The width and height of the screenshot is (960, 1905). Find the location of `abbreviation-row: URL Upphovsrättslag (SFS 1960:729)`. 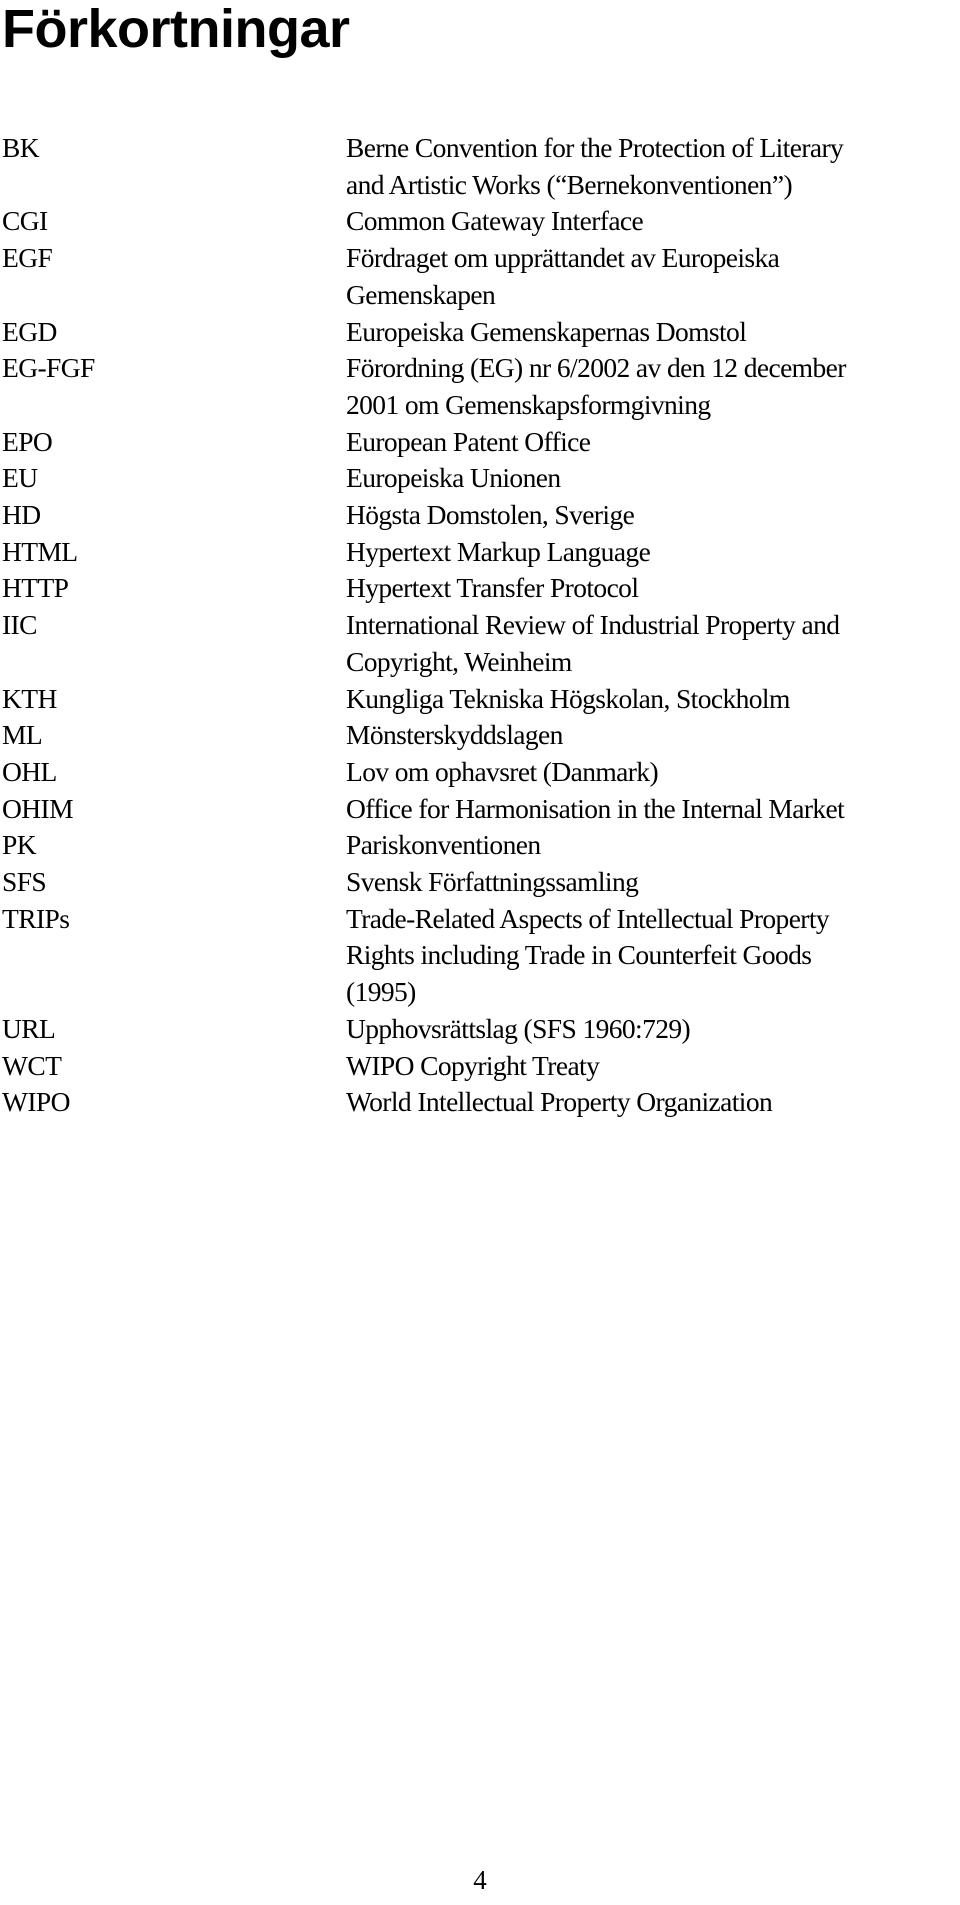

abbreviation-row: URL Upphovsrättslag (SFS 1960:729) is located at coordinates (480, 1029).